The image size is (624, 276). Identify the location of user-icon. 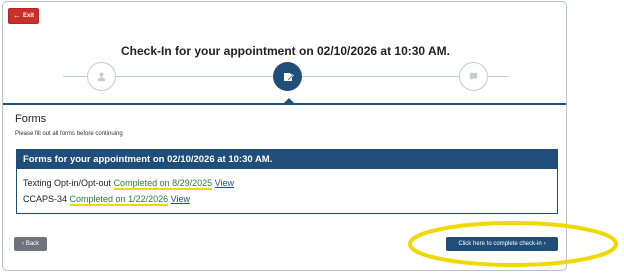
(101, 77).